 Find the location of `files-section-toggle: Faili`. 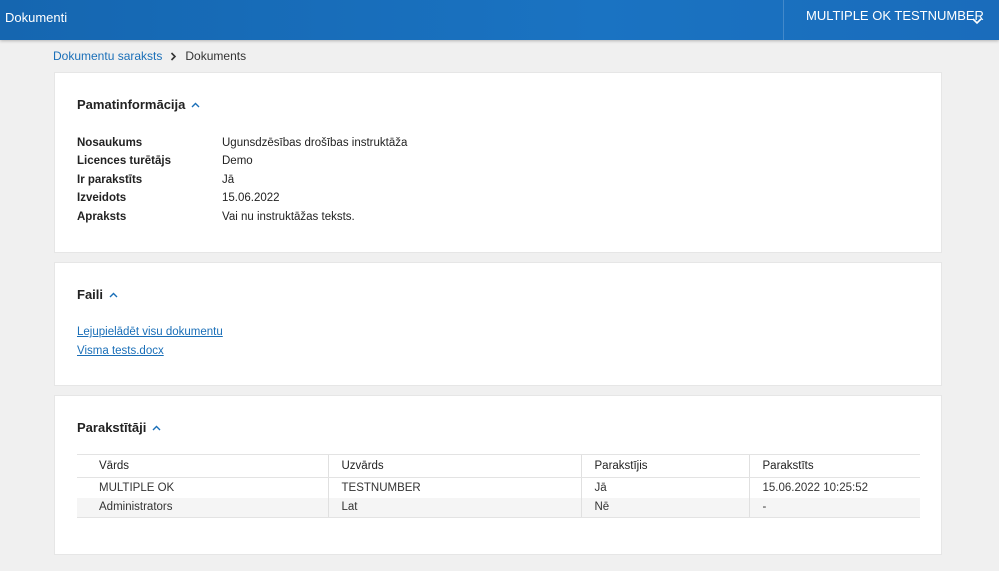

files-section-toggle: Faili is located at coordinates (97, 294).